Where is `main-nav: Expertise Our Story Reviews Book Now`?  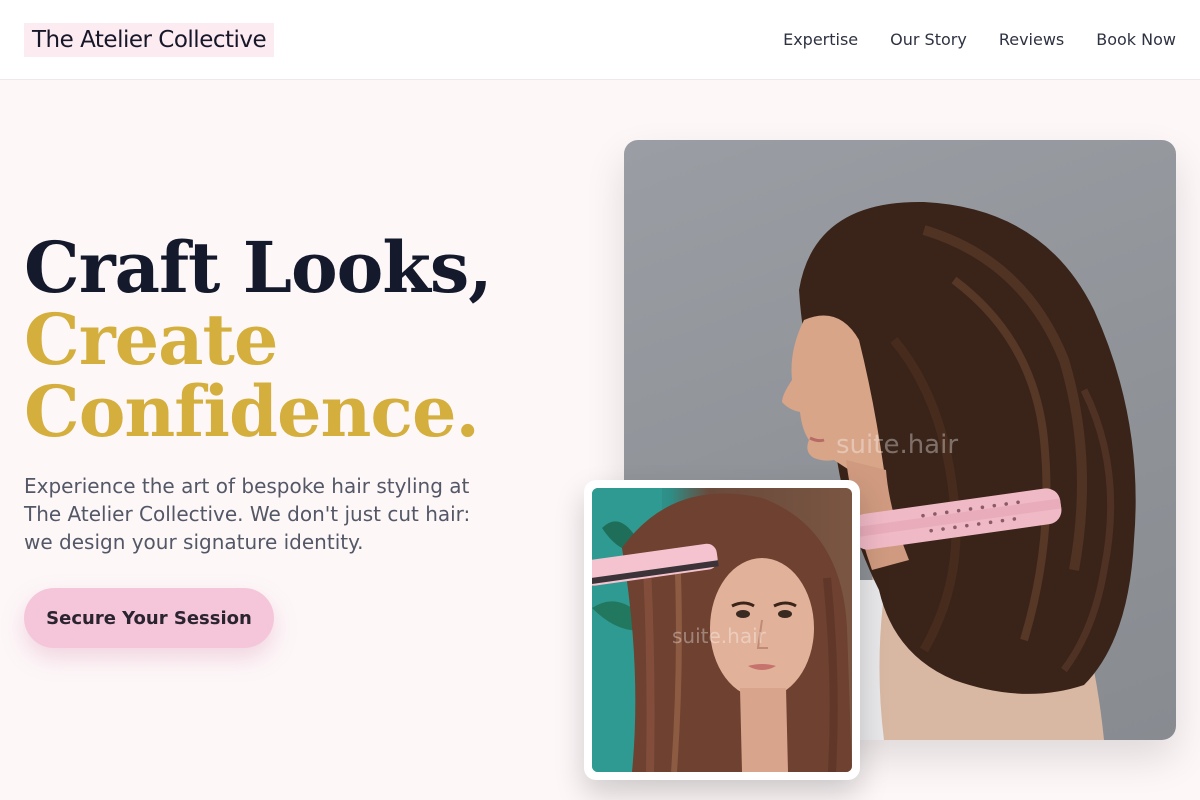
main-nav: Expertise Our Story Reviews Book Now is located at coordinates (979, 39).